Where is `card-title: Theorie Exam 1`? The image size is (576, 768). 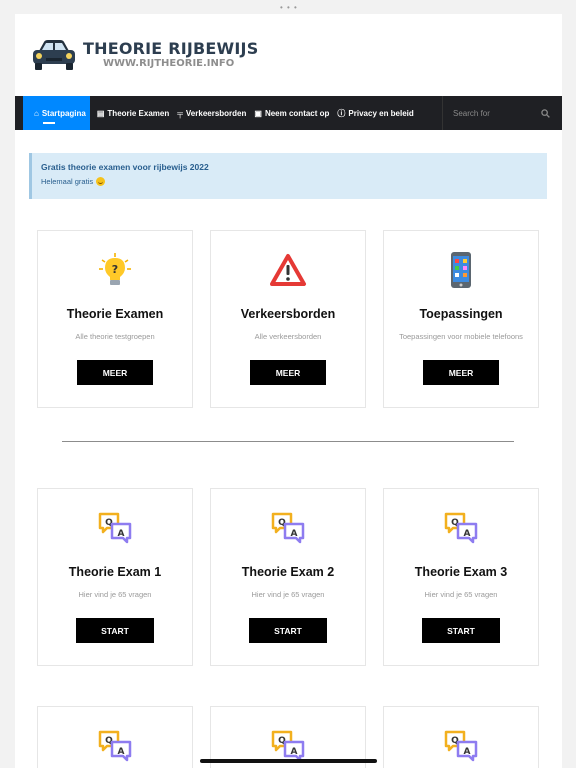
card-title: Theorie Exam 1 is located at coordinates (115, 572).